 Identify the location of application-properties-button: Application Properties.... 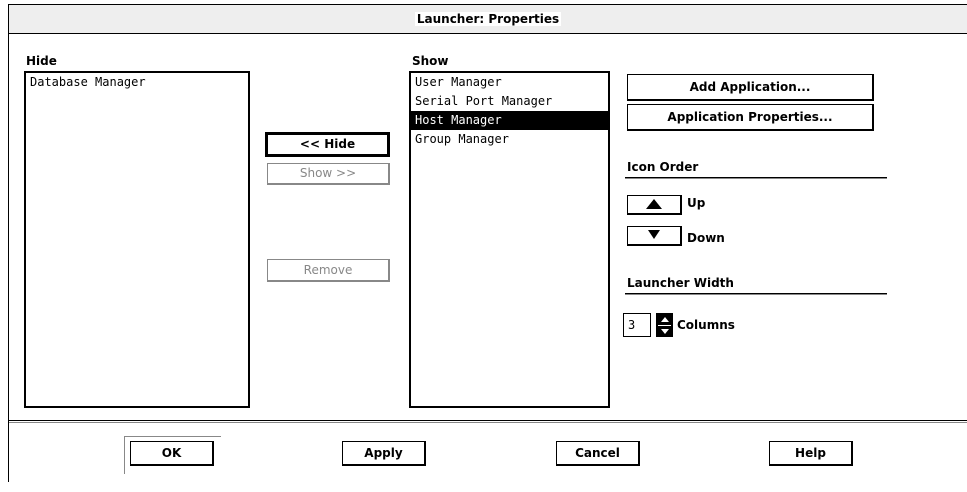
(750, 117).